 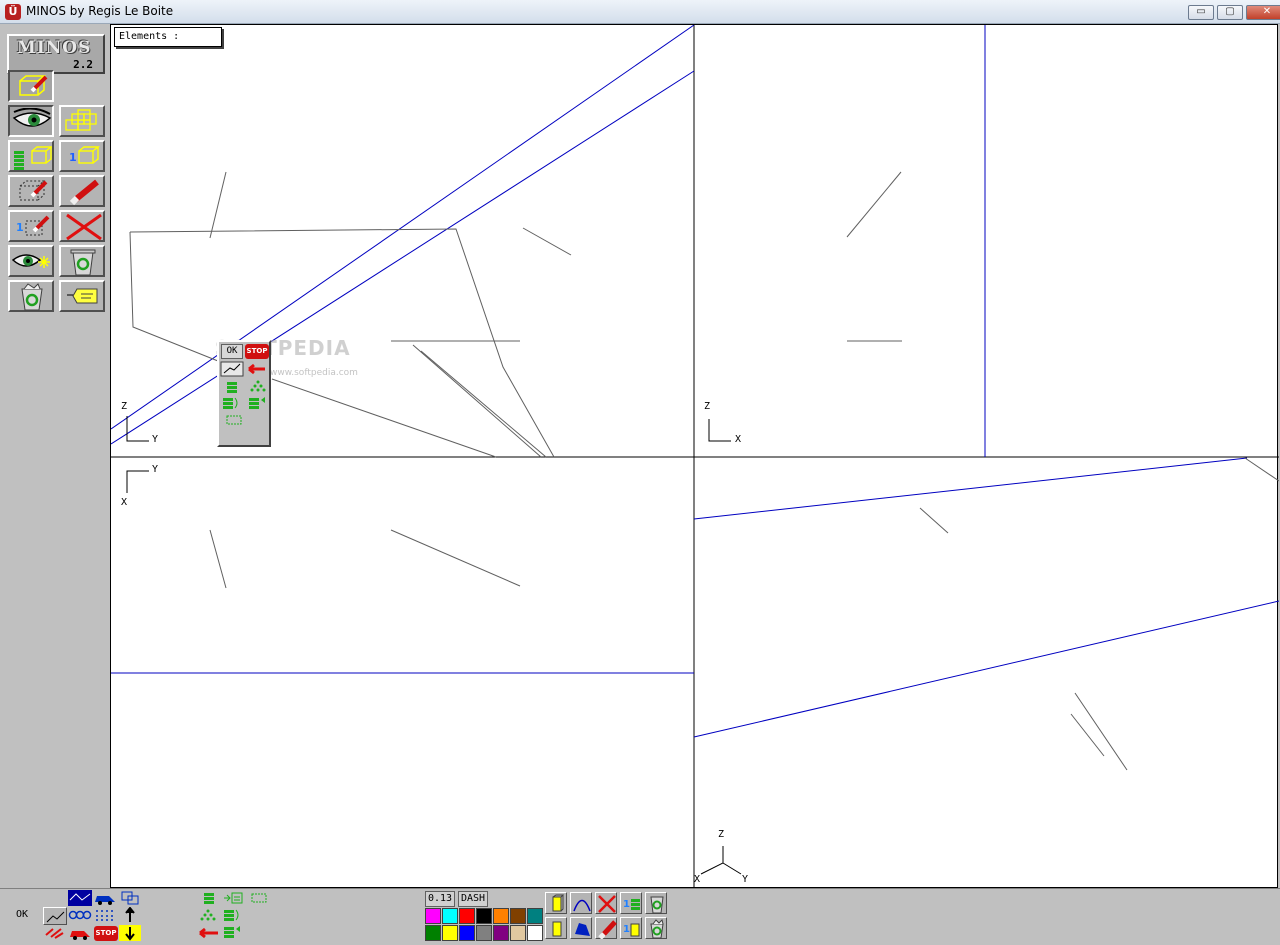 I want to click on eraser-button, so click(x=606, y=928).